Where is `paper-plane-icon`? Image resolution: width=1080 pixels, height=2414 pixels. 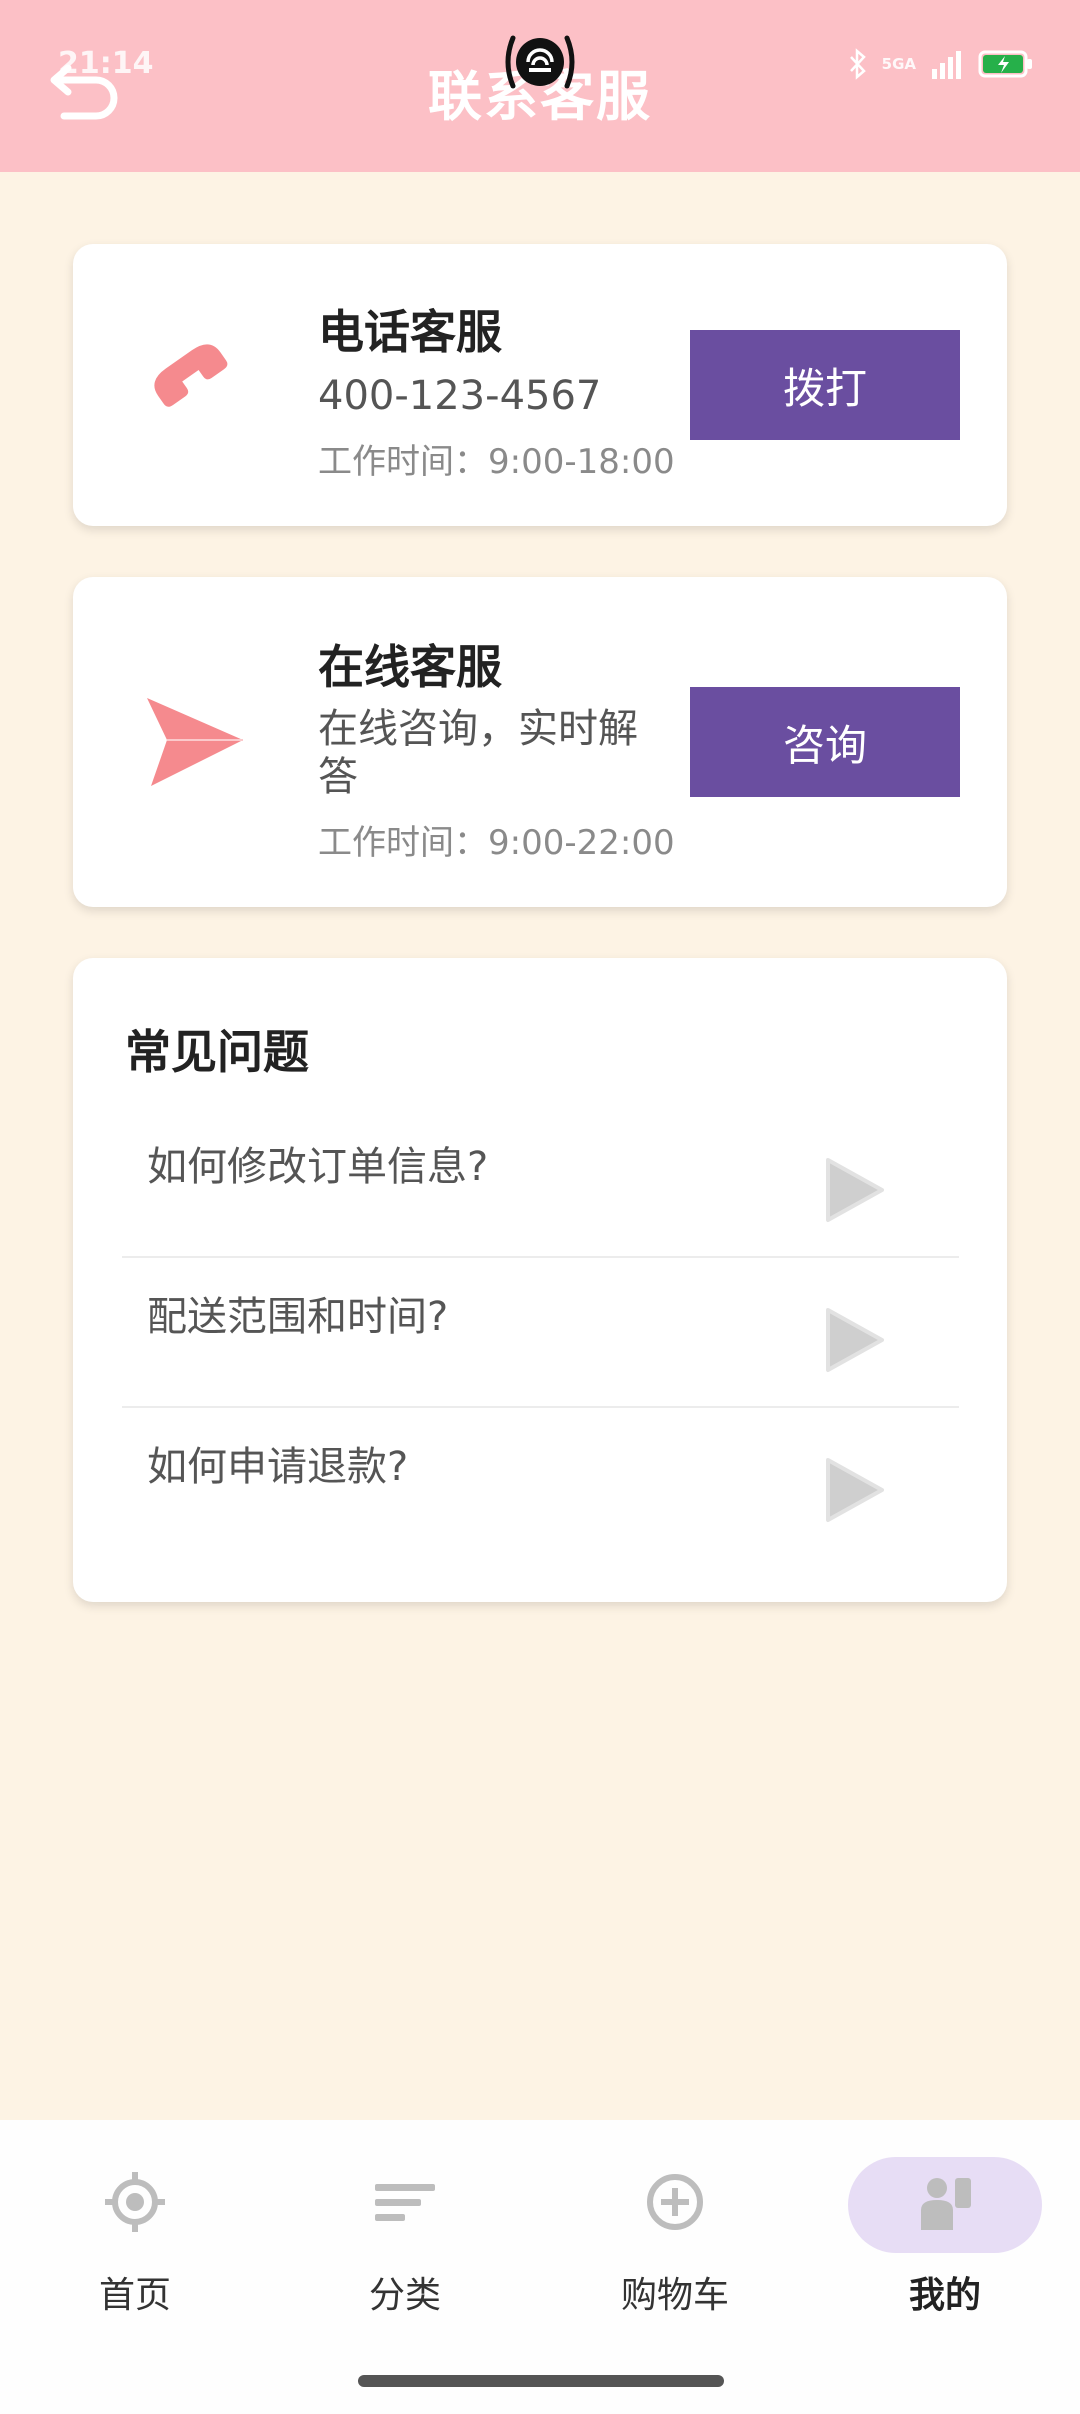
paper-plane-icon is located at coordinates (195, 742).